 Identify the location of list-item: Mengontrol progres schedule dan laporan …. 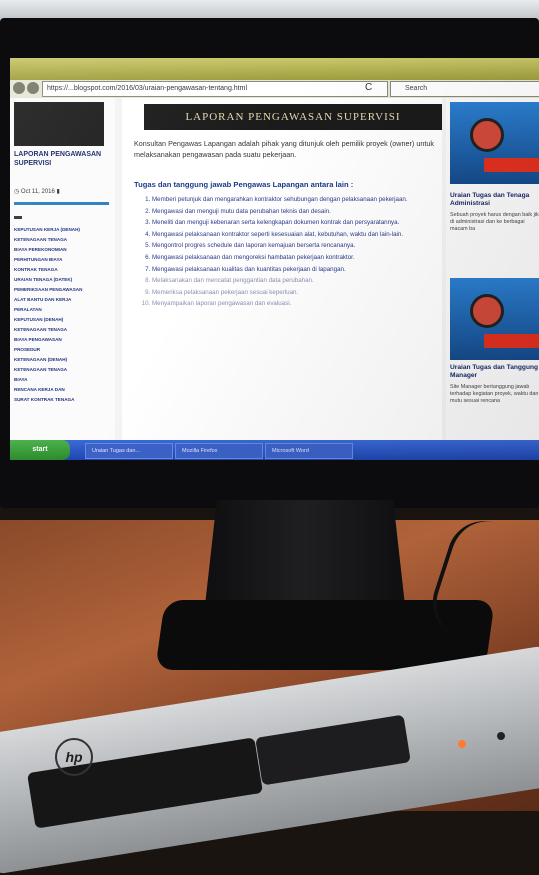
(302, 246).